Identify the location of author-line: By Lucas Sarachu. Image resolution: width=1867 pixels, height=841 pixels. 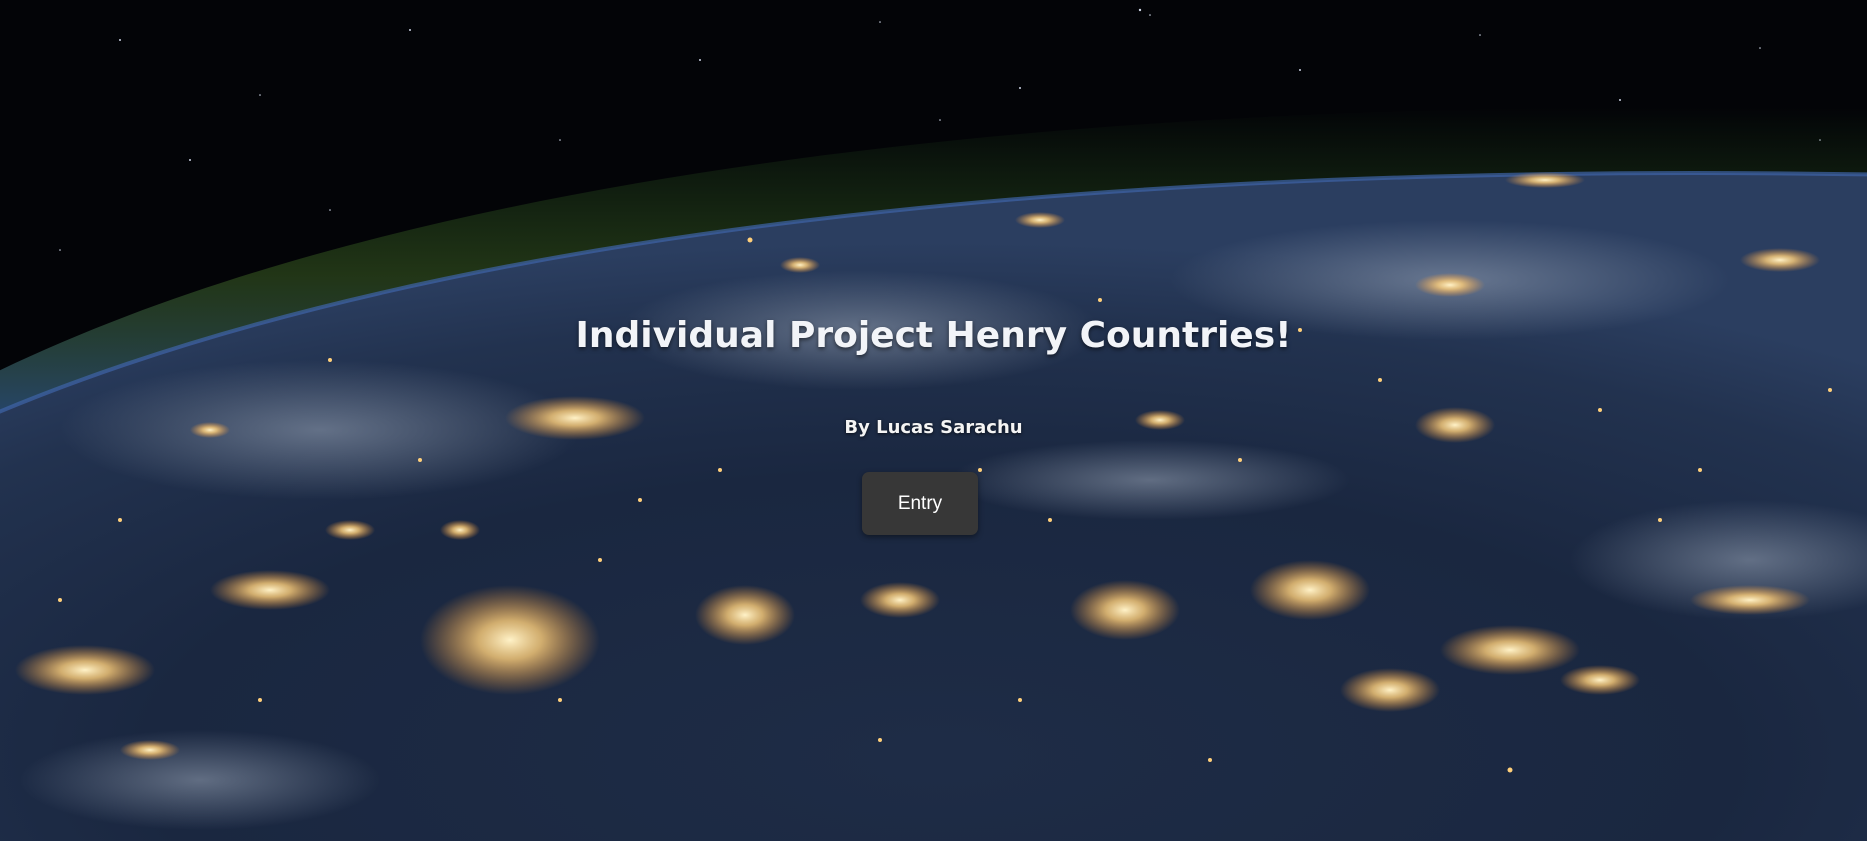
(933, 427).